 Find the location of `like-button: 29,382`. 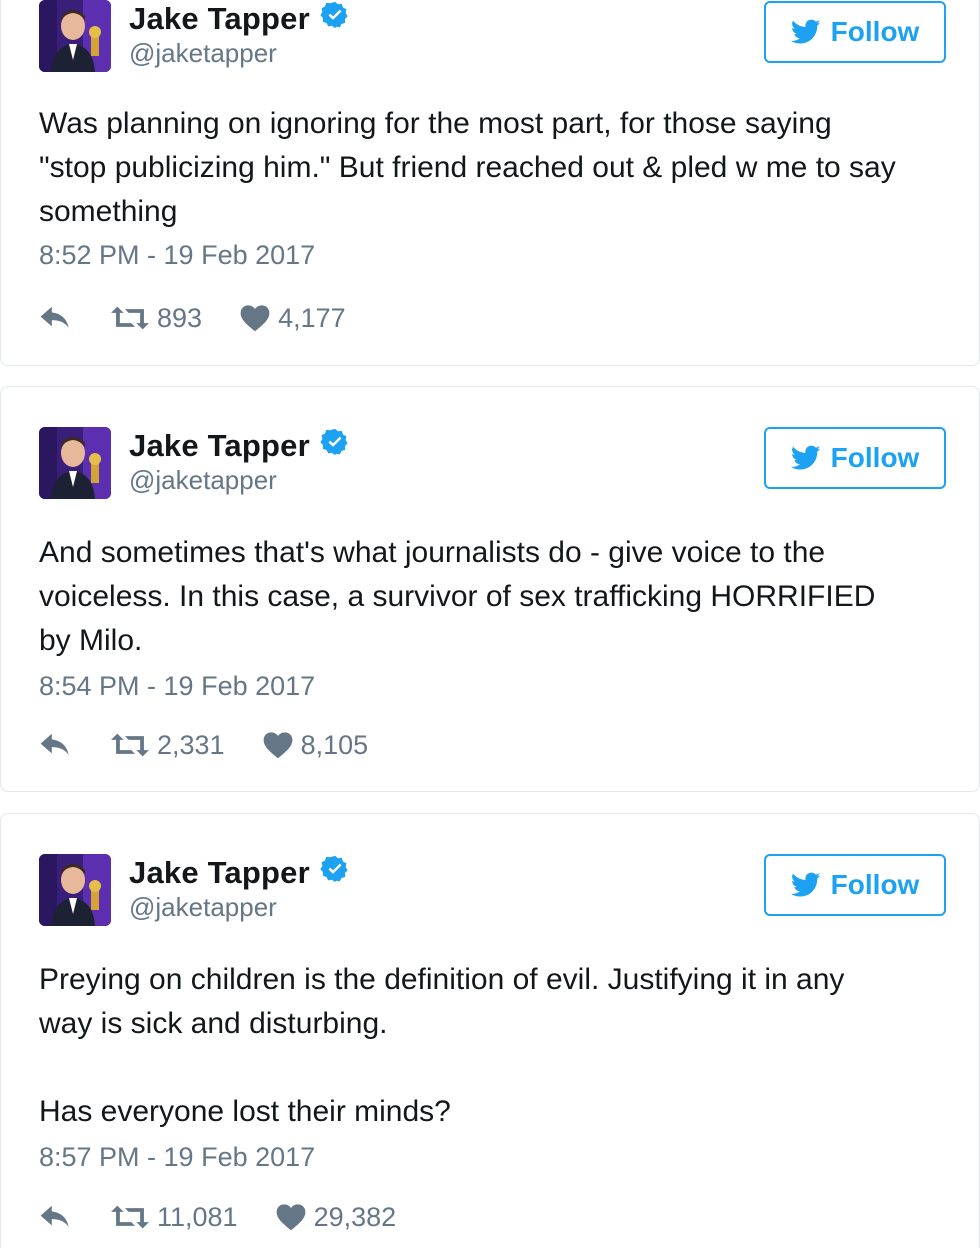

like-button: 29,382 is located at coordinates (336, 1217).